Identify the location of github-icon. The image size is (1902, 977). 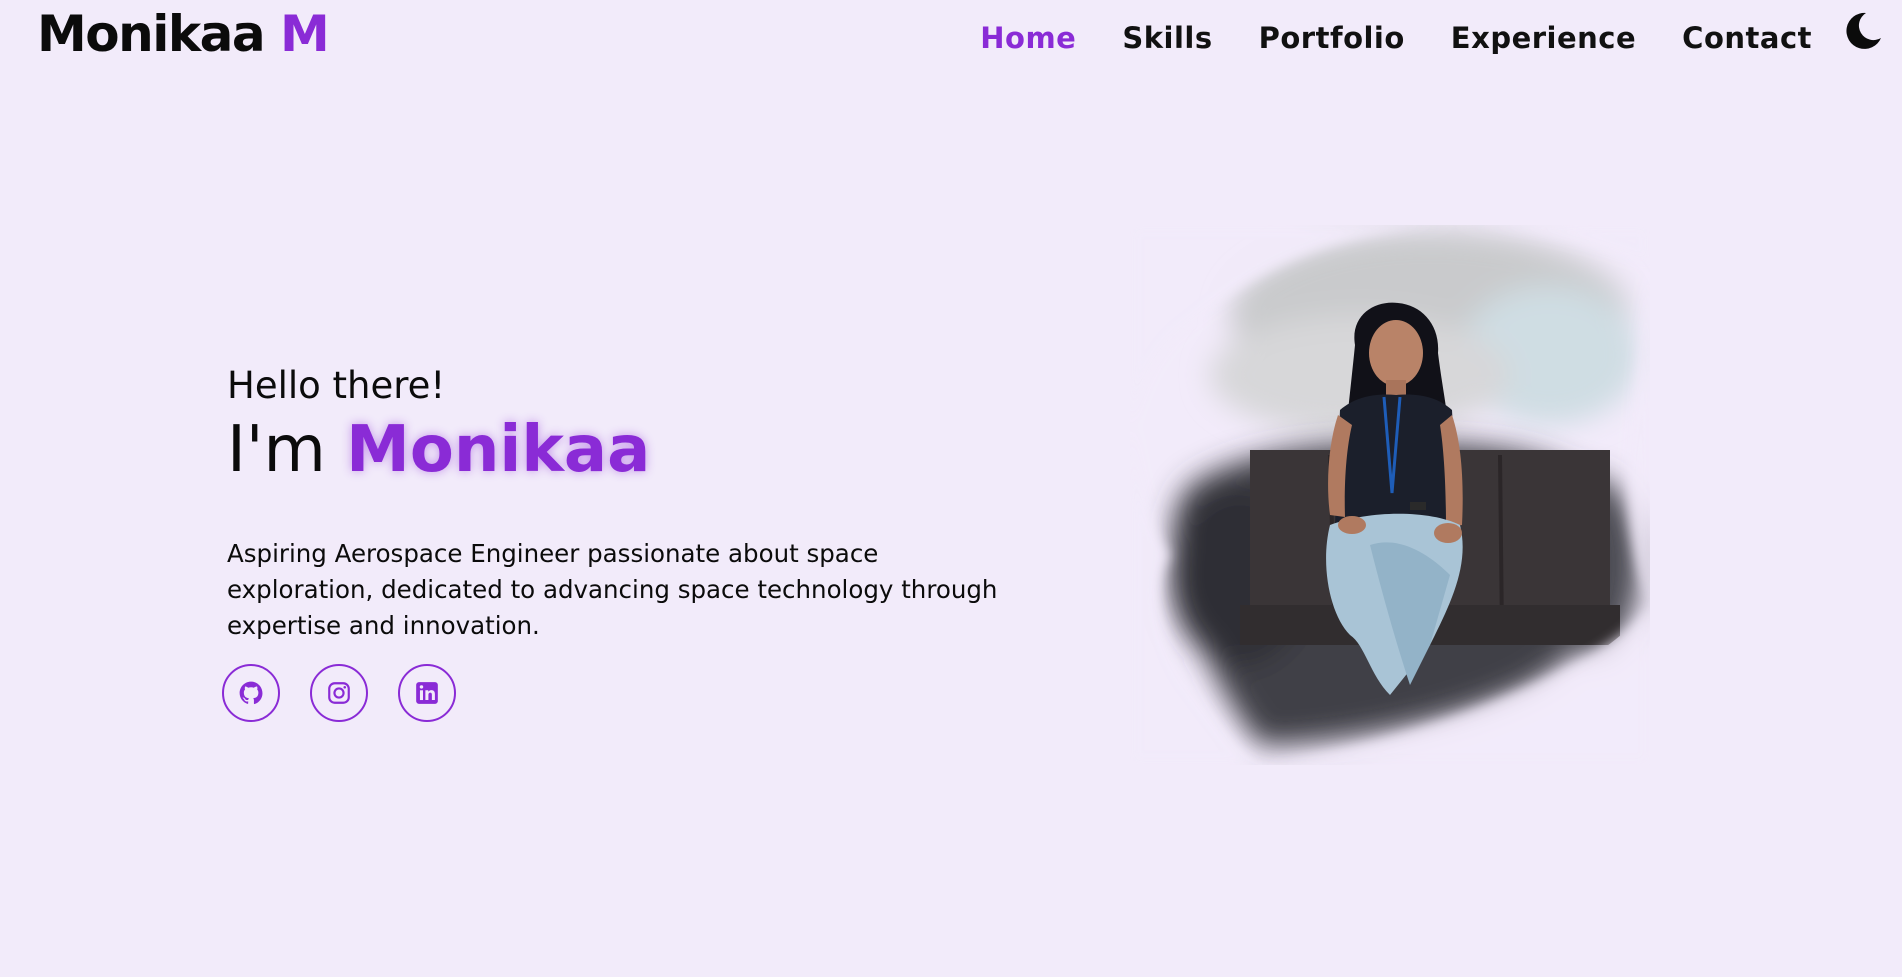
(251, 693).